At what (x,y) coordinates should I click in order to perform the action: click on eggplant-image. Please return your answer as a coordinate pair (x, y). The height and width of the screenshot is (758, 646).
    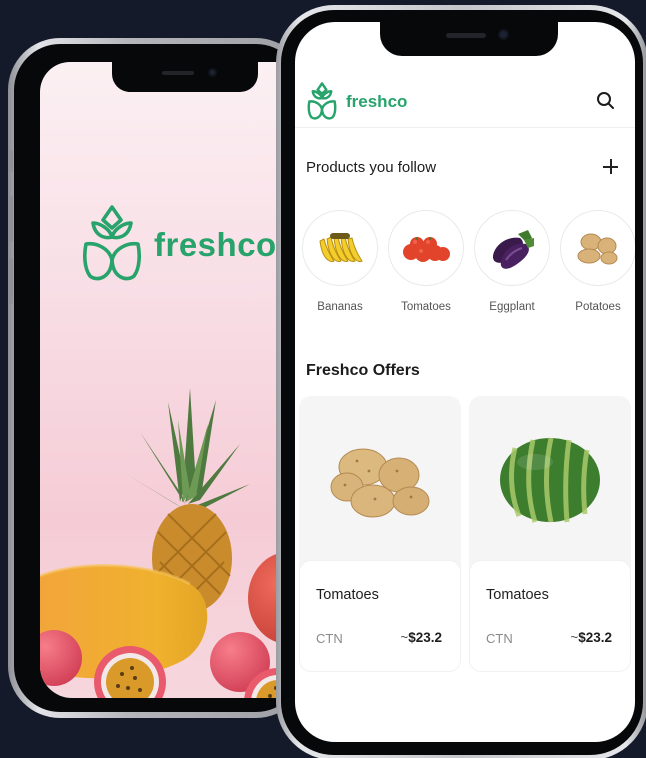
    Looking at the image, I should click on (513, 249).